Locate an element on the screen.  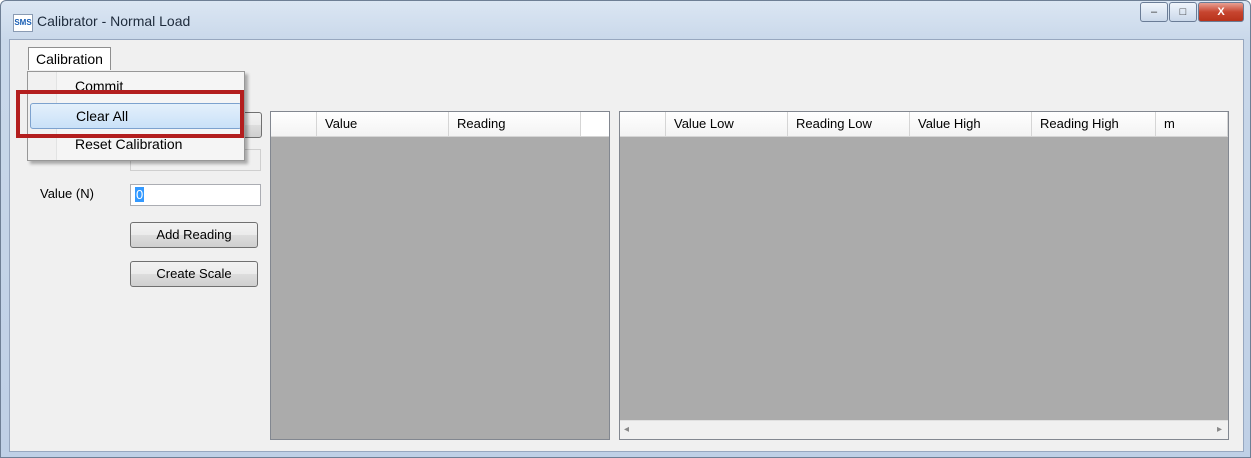
menu-calibration: Calibration is located at coordinates (69, 58).